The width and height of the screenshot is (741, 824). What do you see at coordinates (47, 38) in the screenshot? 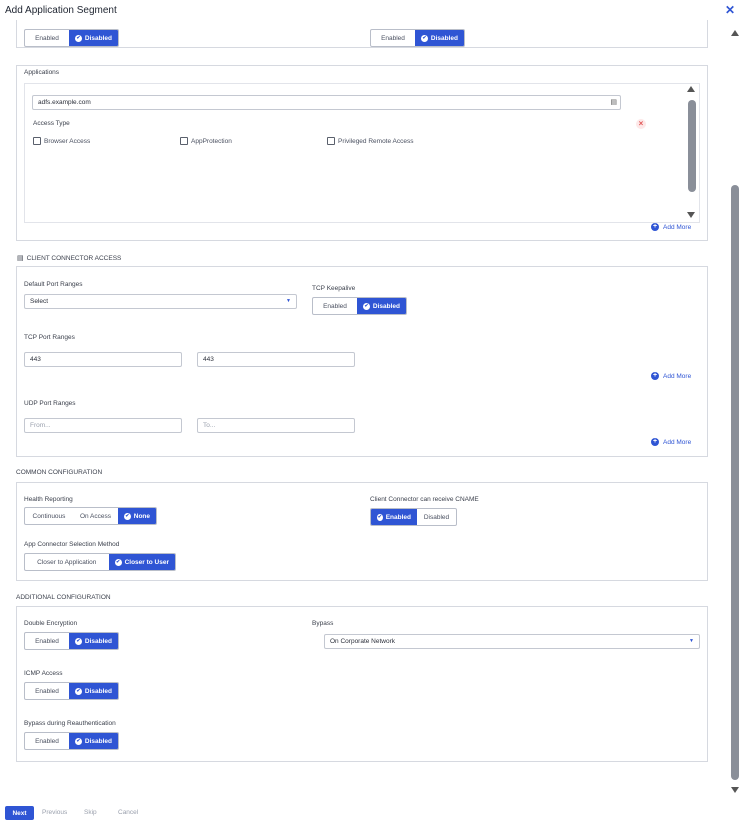
I see `top-toggle-1-enabled: Enabled` at bounding box center [47, 38].